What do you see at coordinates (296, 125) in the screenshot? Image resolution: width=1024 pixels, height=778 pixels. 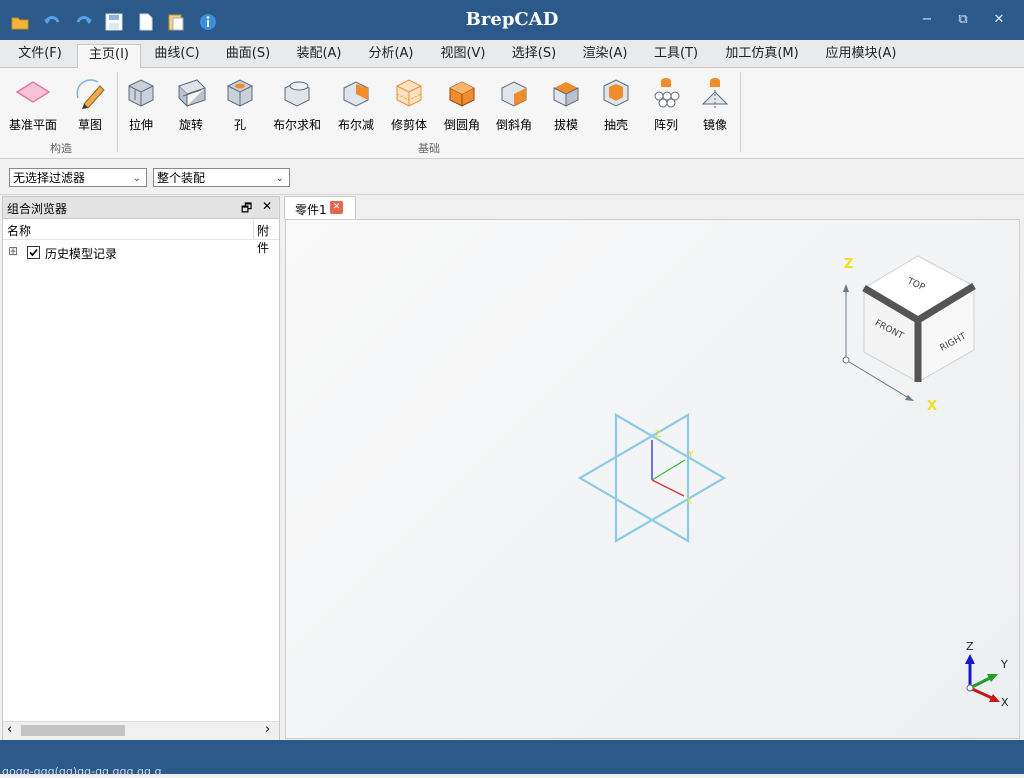 I see `boolean-union-label: 布尔求和` at bounding box center [296, 125].